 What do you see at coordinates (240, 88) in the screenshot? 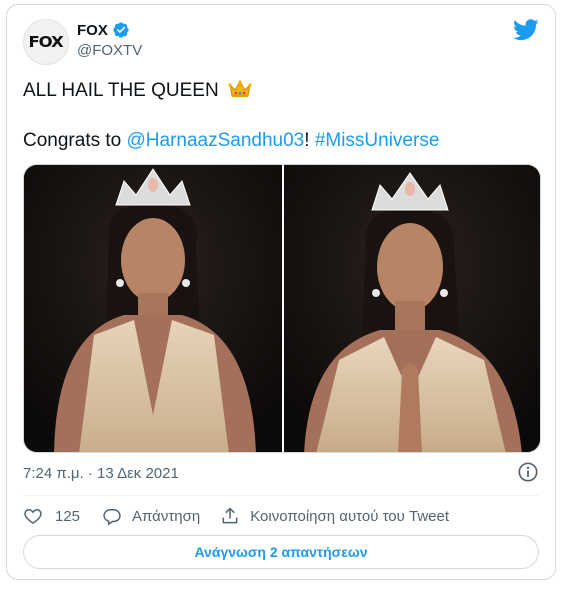
I see `crown-emoji-icon` at bounding box center [240, 88].